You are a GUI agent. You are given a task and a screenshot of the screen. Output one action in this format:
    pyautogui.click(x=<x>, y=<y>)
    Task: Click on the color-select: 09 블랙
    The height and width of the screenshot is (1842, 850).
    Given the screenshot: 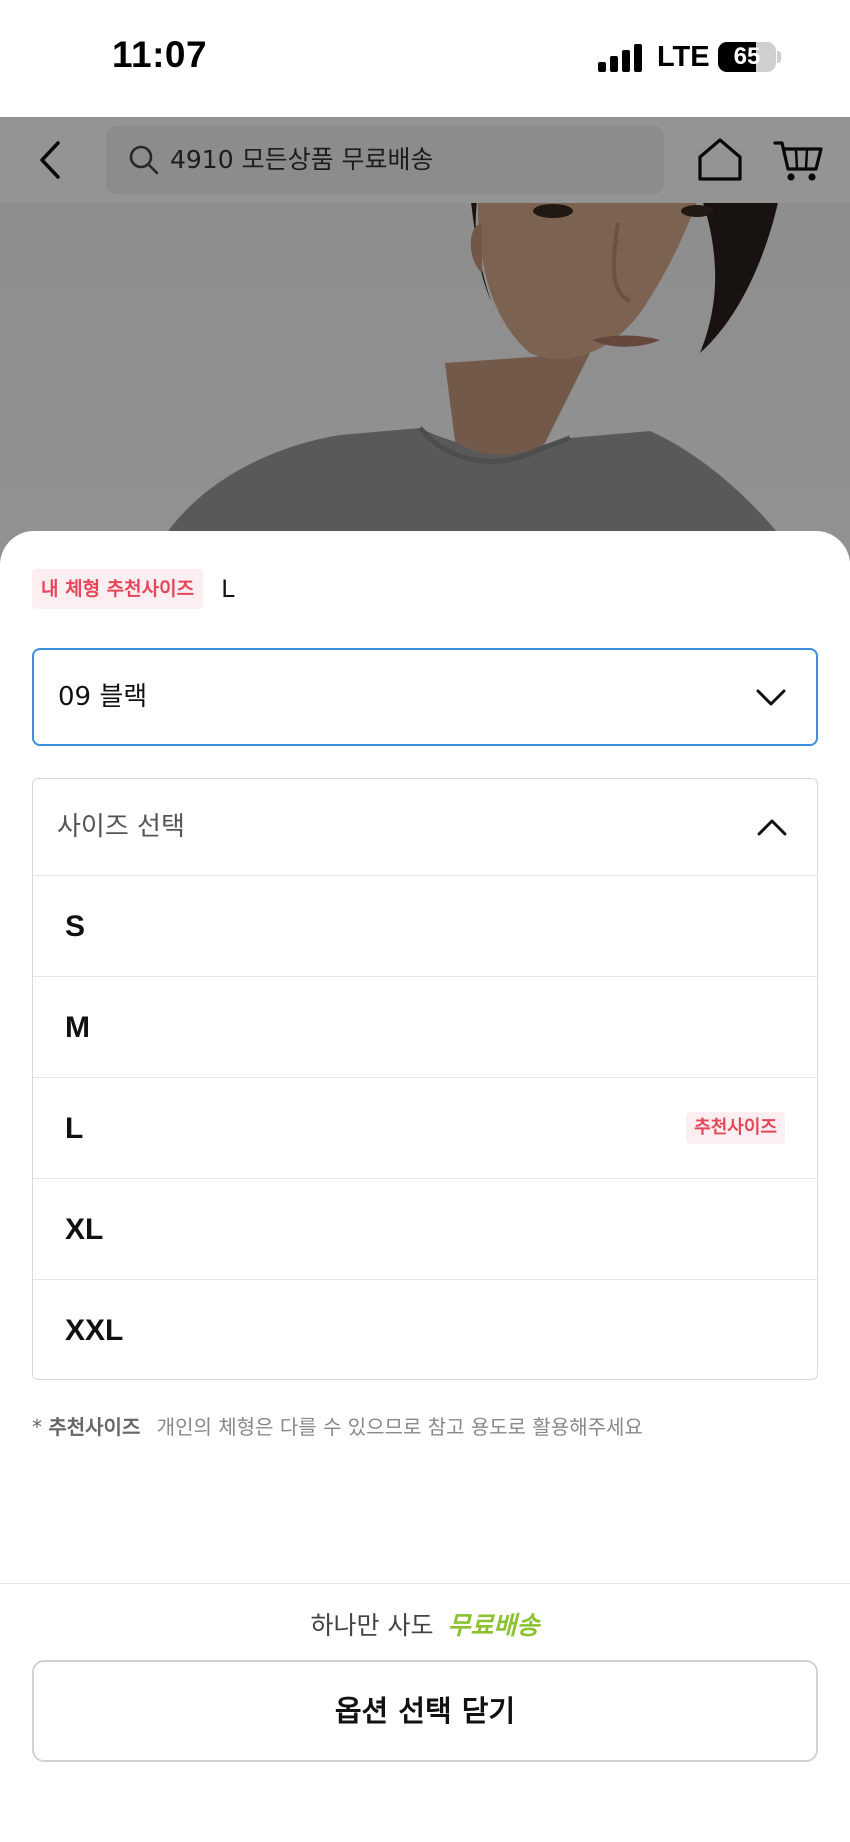 What is the action you would take?
    pyautogui.click(x=425, y=697)
    